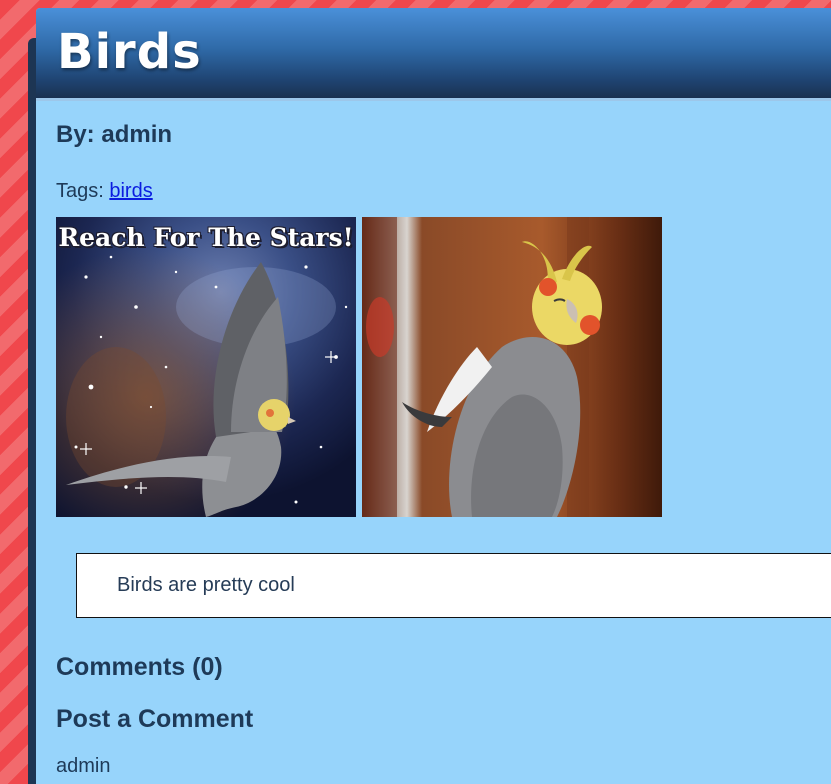 Image resolution: width=831 pixels, height=784 pixels. Describe the element at coordinates (130, 191) in the screenshot. I see `tag-link-birds: birds` at that location.